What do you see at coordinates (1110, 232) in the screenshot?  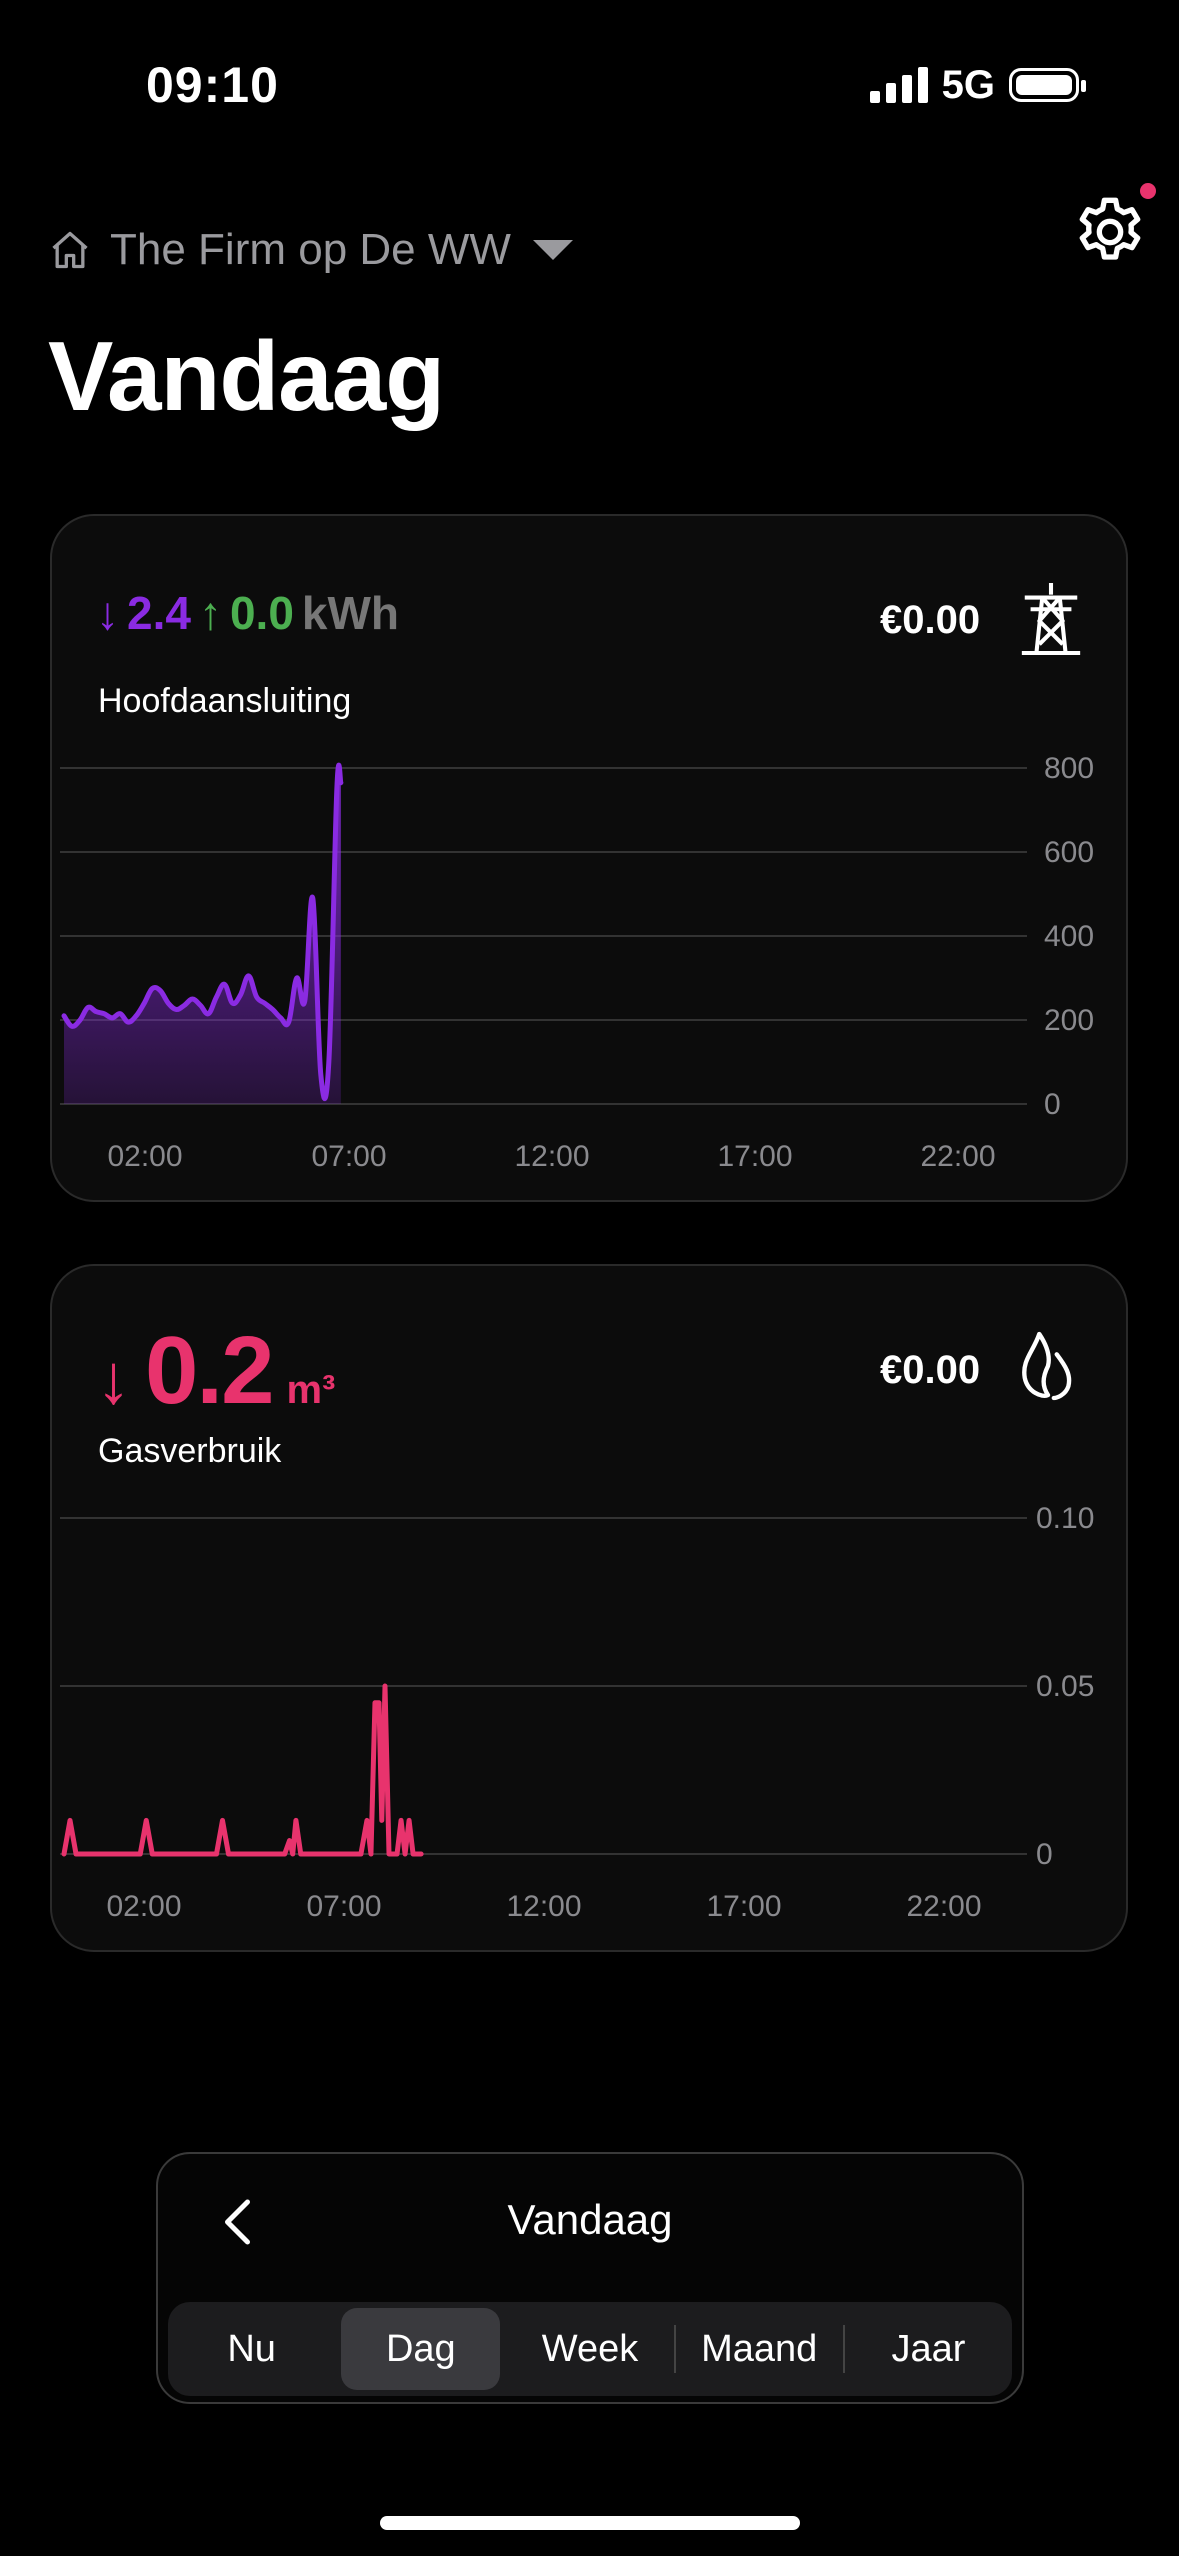 I see `gear-icon` at bounding box center [1110, 232].